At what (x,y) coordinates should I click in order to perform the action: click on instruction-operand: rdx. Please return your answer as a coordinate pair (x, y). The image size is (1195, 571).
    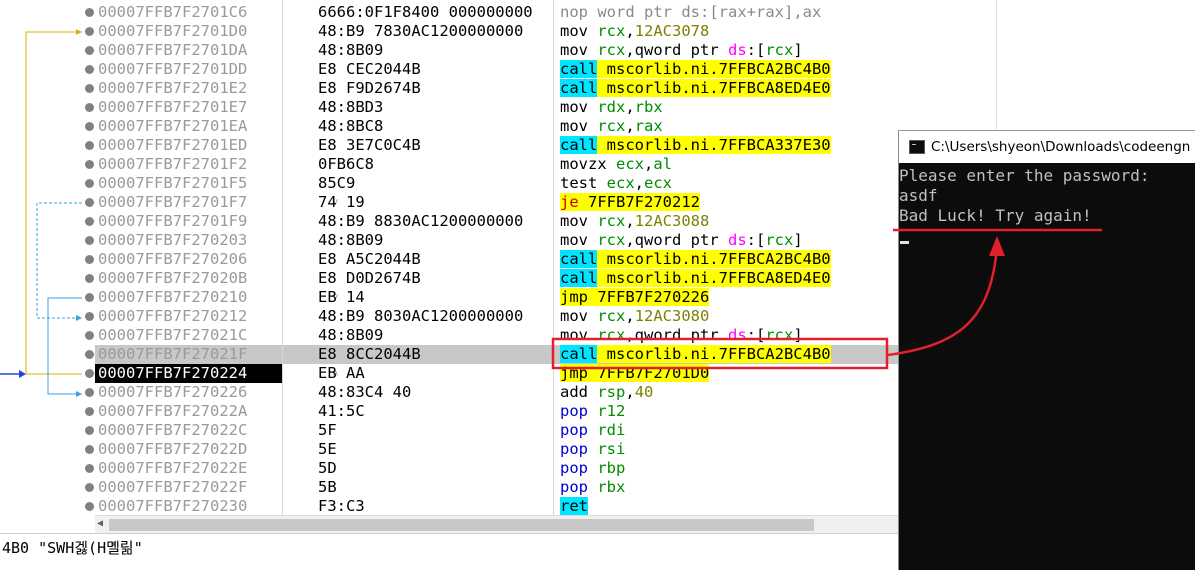
    Looking at the image, I should click on (611, 107).